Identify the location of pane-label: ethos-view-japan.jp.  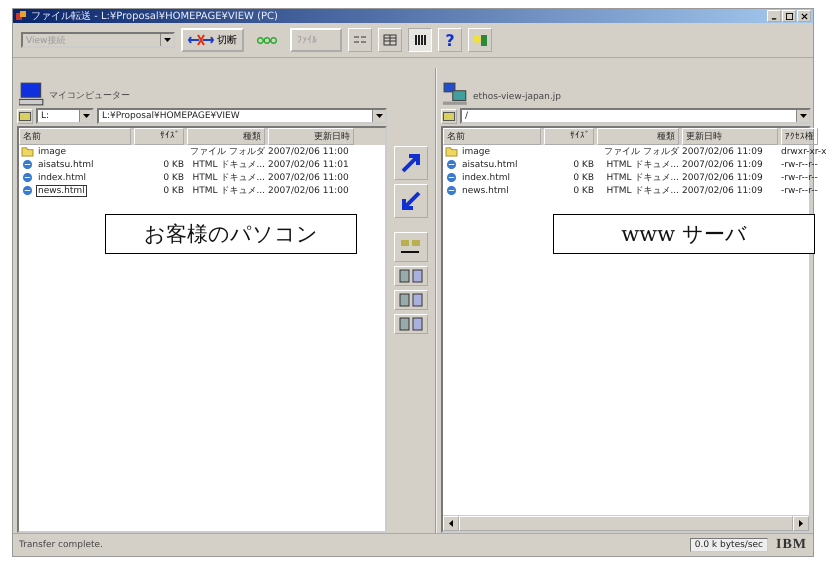
(517, 97).